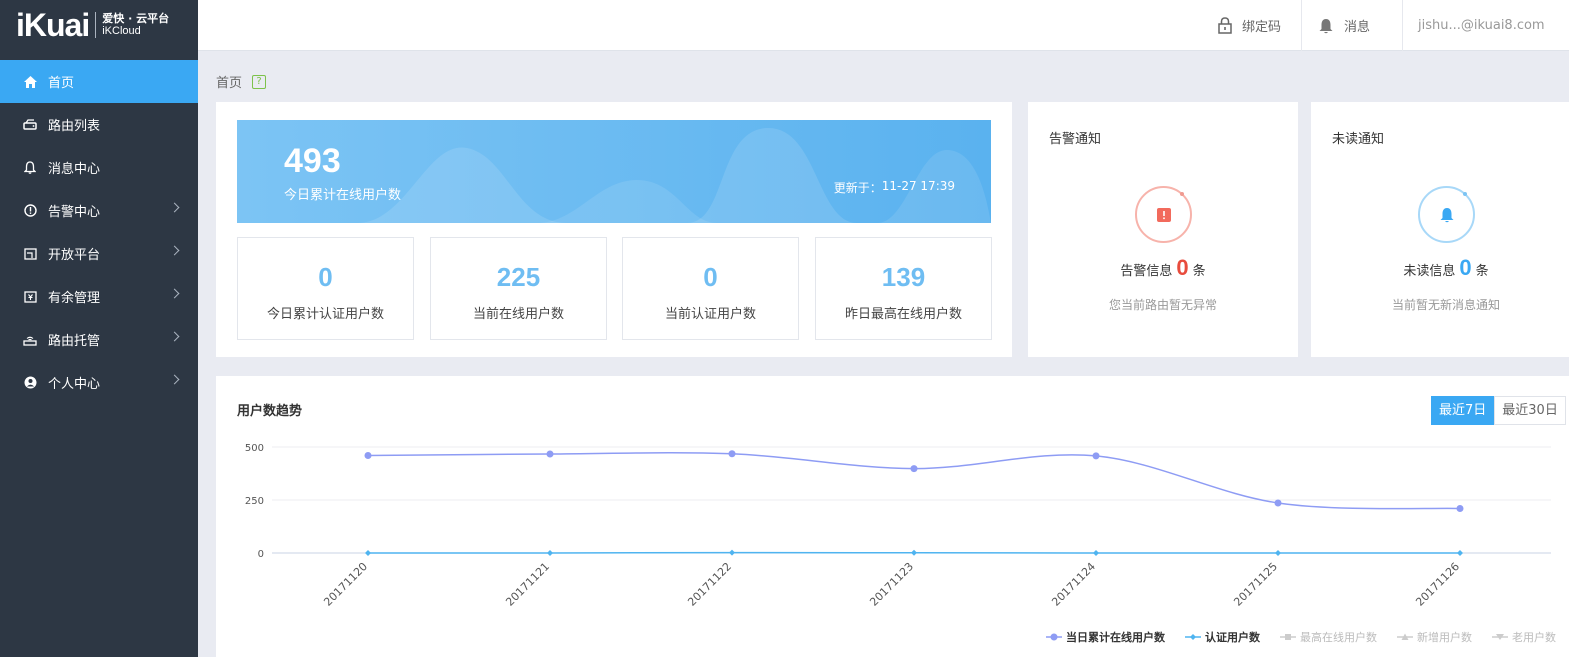 This screenshot has width=1569, height=657. I want to click on stat-label: 昨日最高在线用户数, so click(903, 314).